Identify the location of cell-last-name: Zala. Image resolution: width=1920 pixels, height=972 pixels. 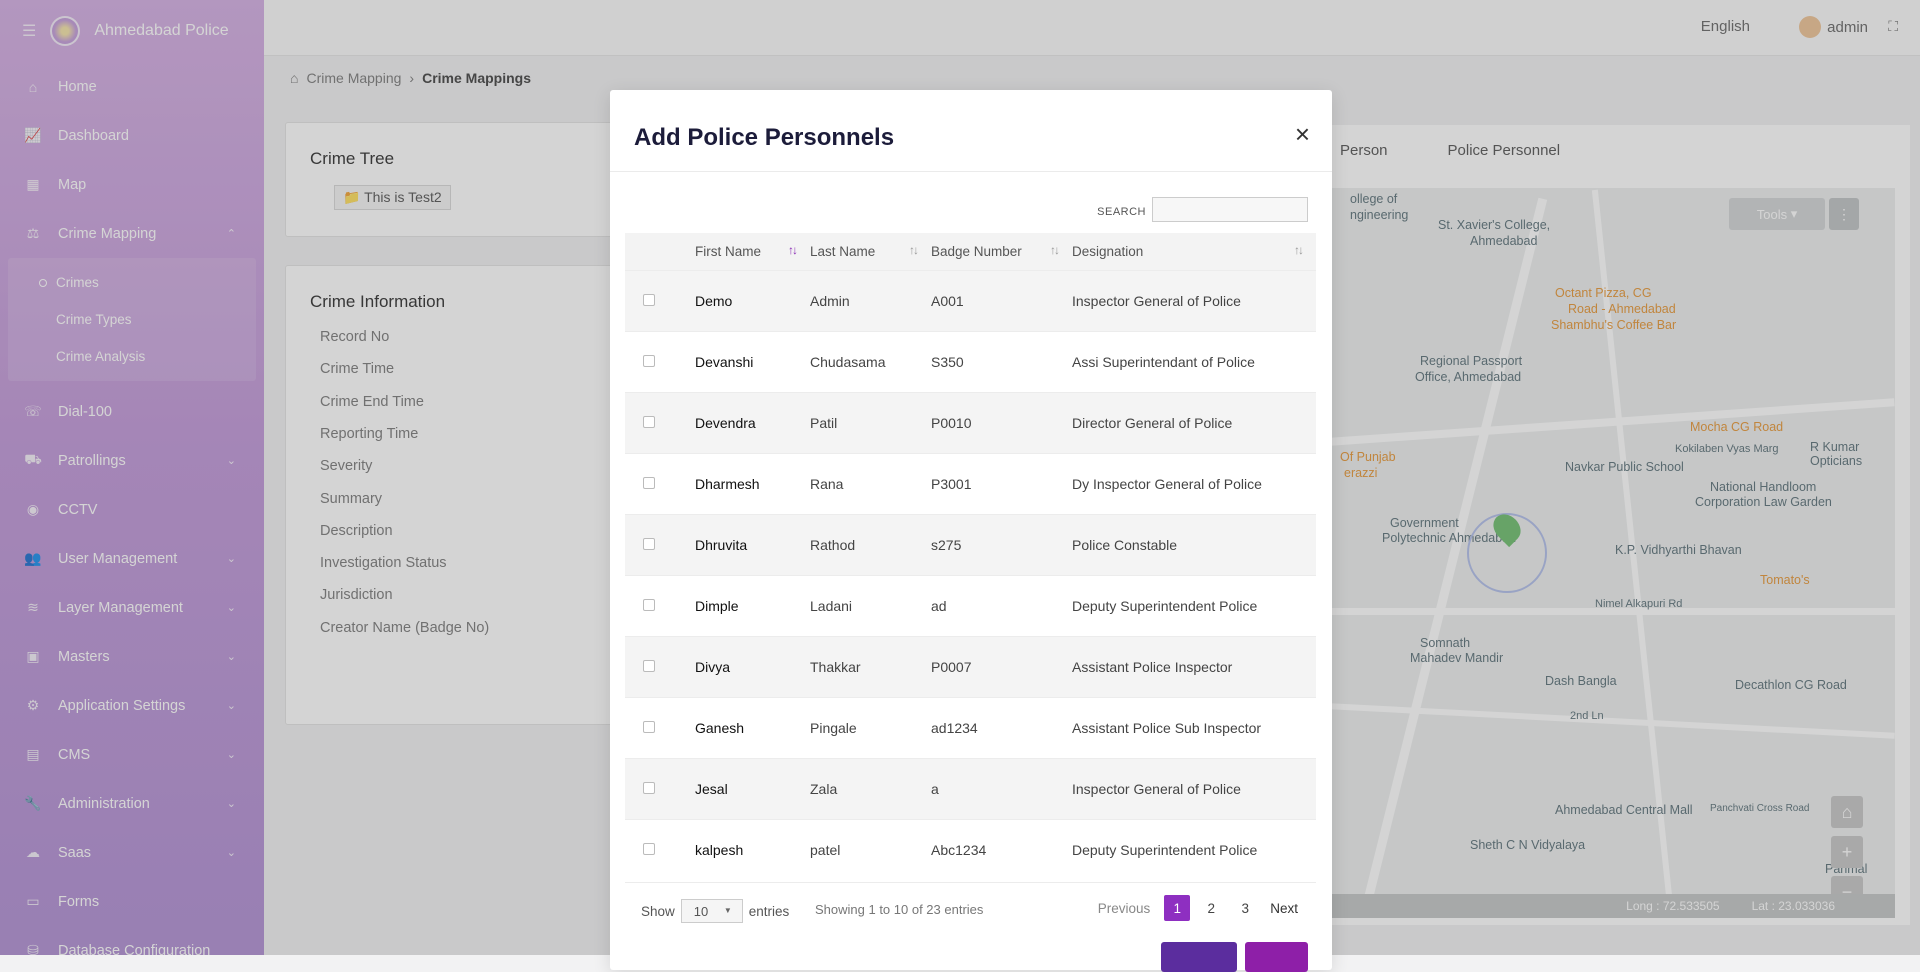
(870, 788).